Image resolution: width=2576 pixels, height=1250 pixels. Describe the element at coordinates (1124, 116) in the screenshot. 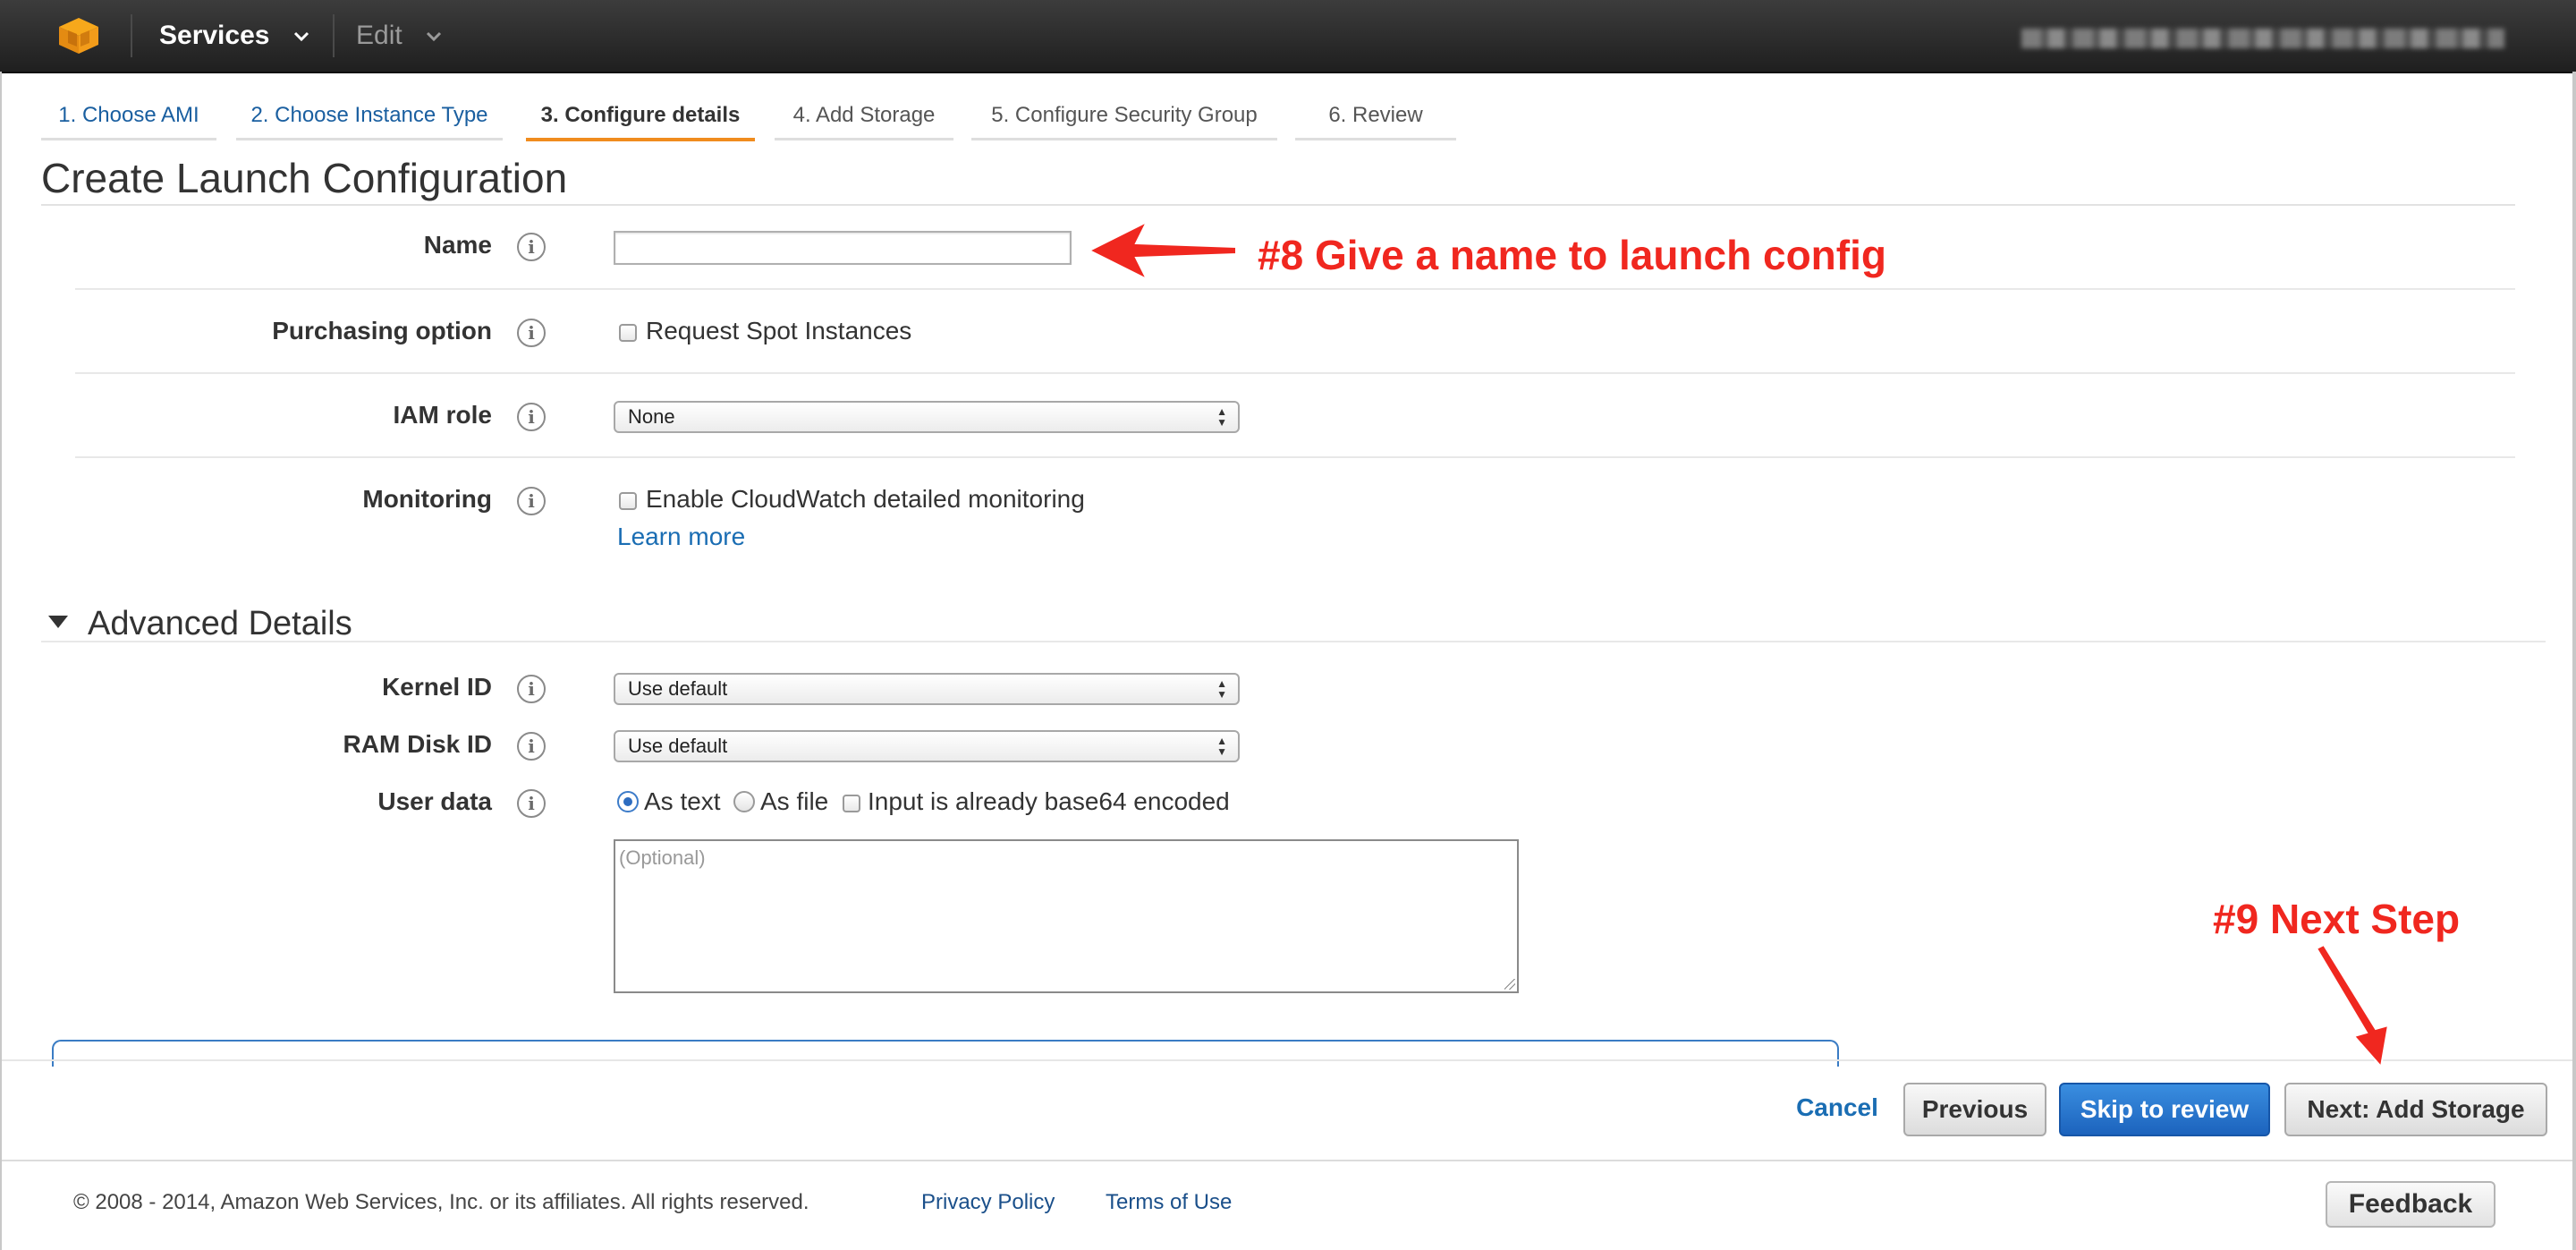

I see `tab-configure-security-group: 5. Configure Security Group` at that location.